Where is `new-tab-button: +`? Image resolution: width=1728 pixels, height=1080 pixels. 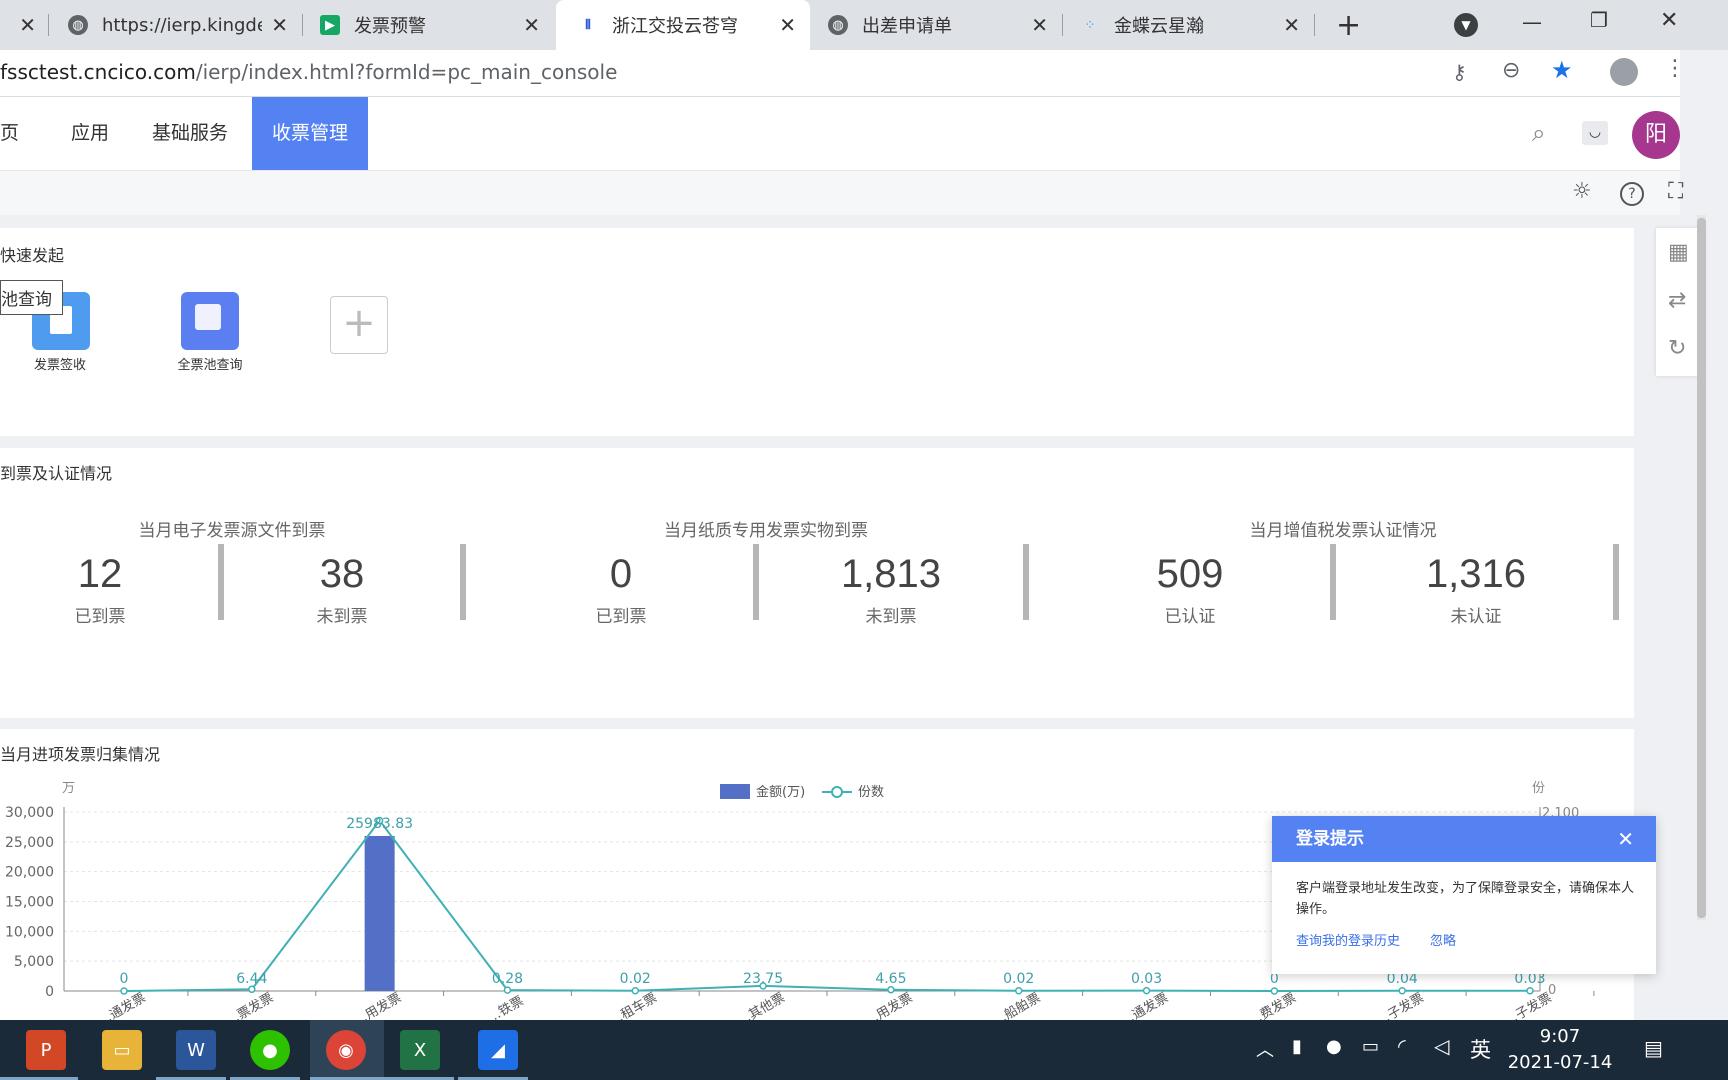
new-tab-button: + is located at coordinates (1348, 25).